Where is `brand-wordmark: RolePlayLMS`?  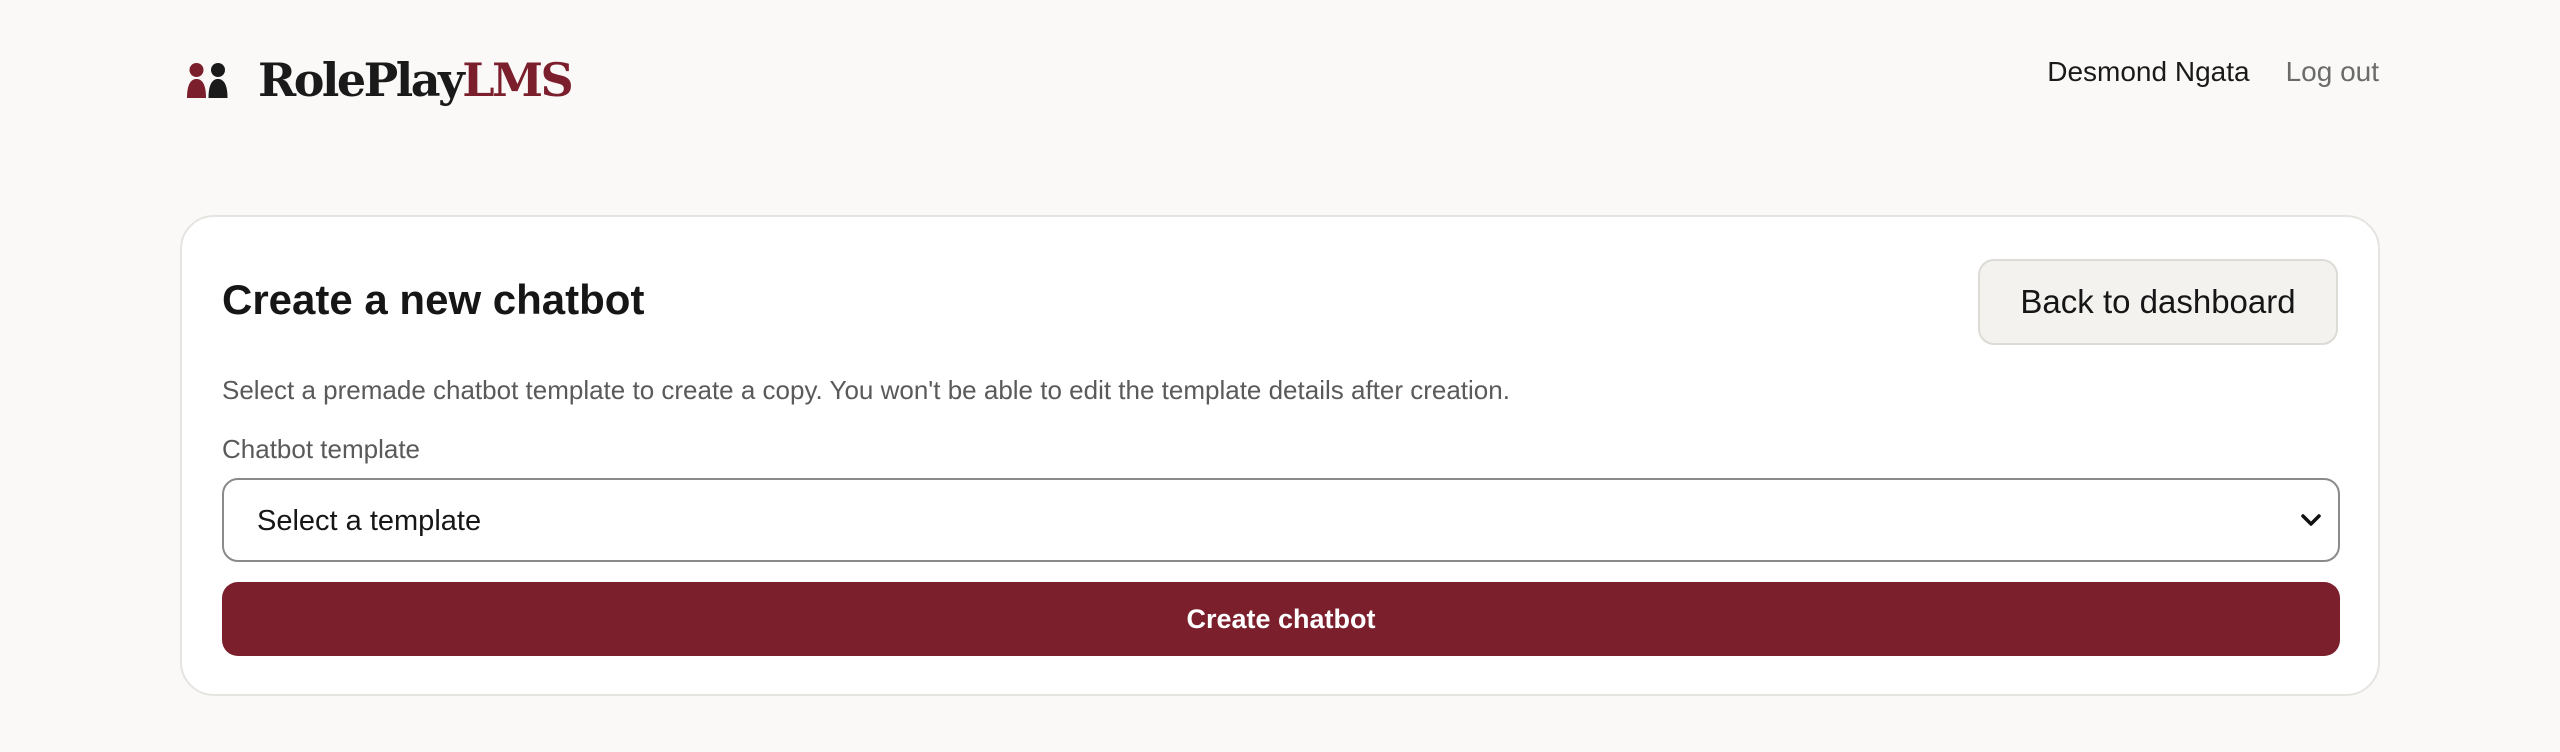
brand-wordmark: RolePlayLMS is located at coordinates (416, 80).